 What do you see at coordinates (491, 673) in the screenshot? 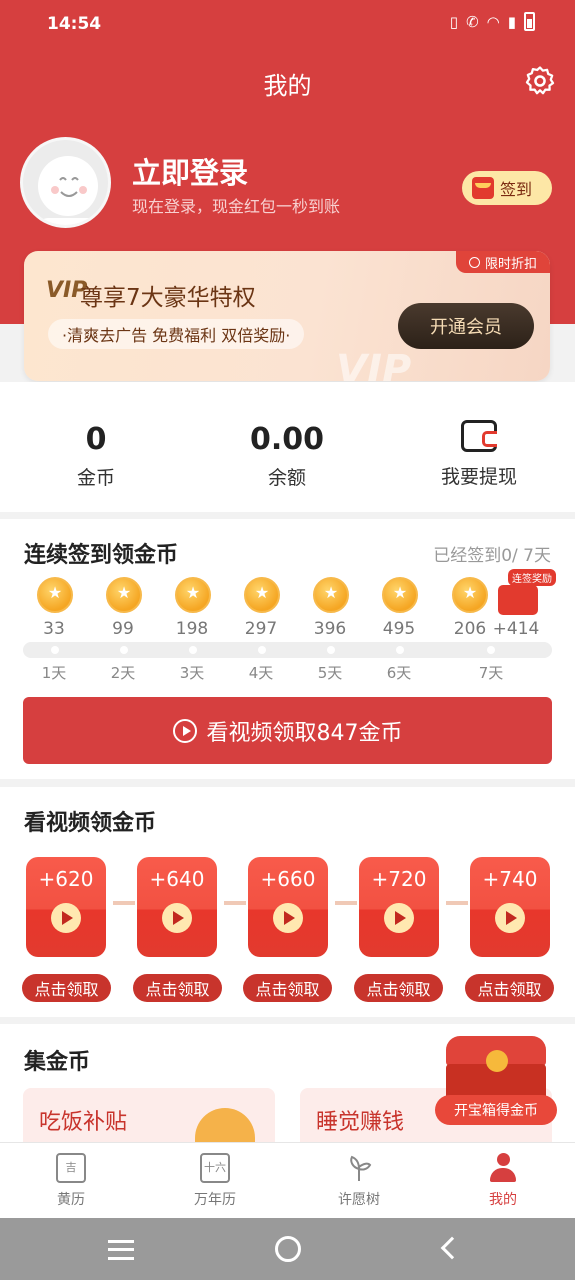
I see `day-label: 7天` at bounding box center [491, 673].